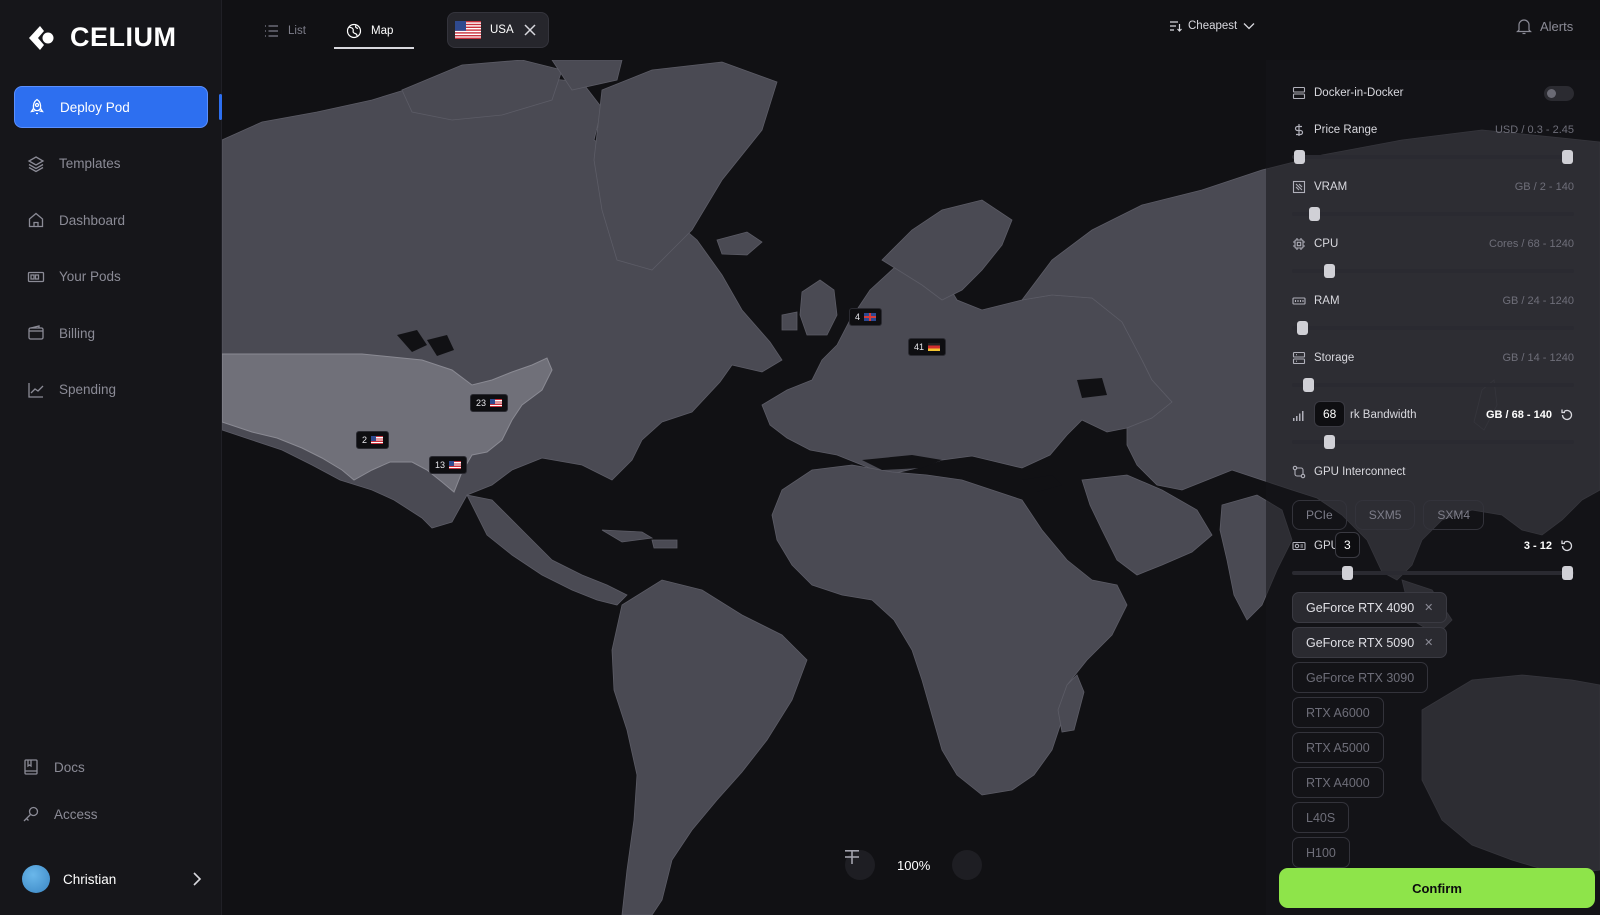 The width and height of the screenshot is (1600, 915). I want to click on home-icon, so click(36, 220).